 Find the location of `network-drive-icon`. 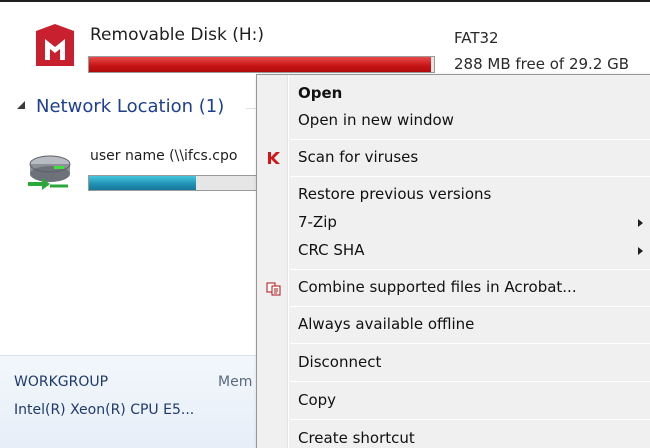

network-drive-icon is located at coordinates (49, 172).